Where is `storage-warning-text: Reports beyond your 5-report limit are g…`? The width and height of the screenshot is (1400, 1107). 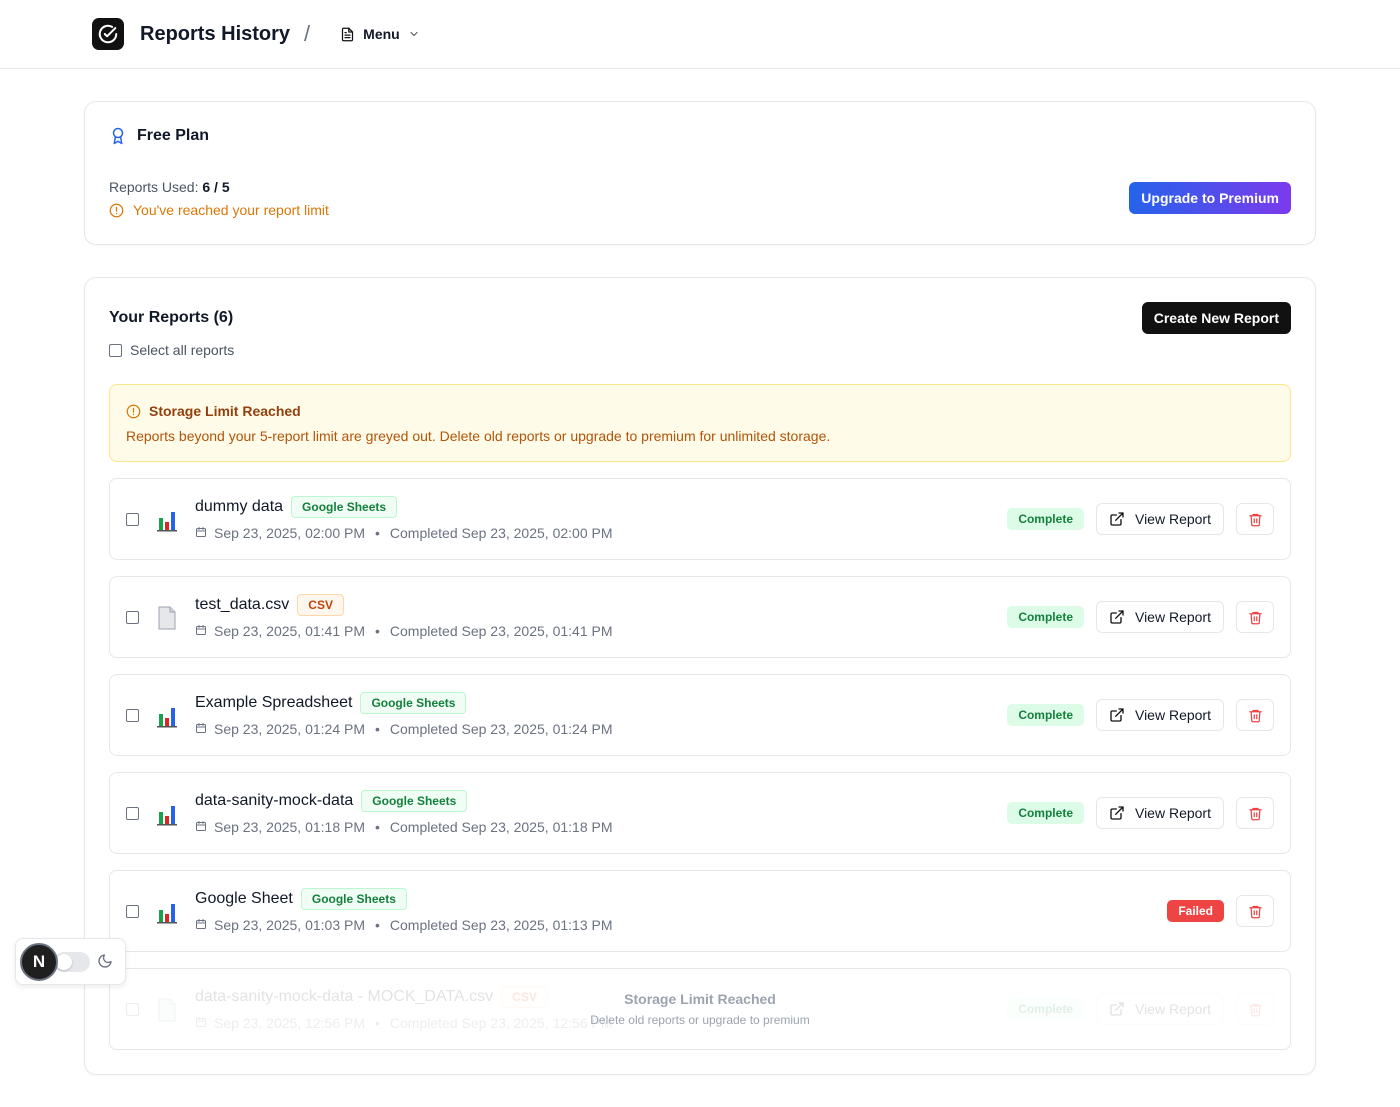
storage-warning-text: Reports beyond your 5-report limit are g… is located at coordinates (478, 436).